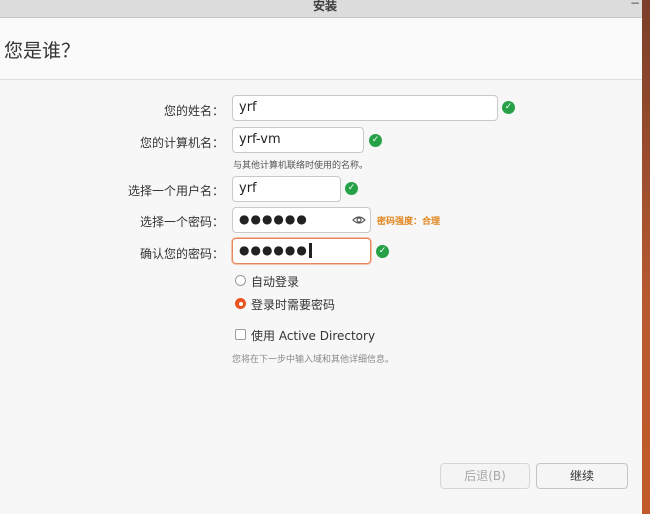 The image size is (650, 514). Describe the element at coordinates (313, 360) in the screenshot. I see `active-directory-note: 您将在下一步中输入域和其他详细信息。` at that location.